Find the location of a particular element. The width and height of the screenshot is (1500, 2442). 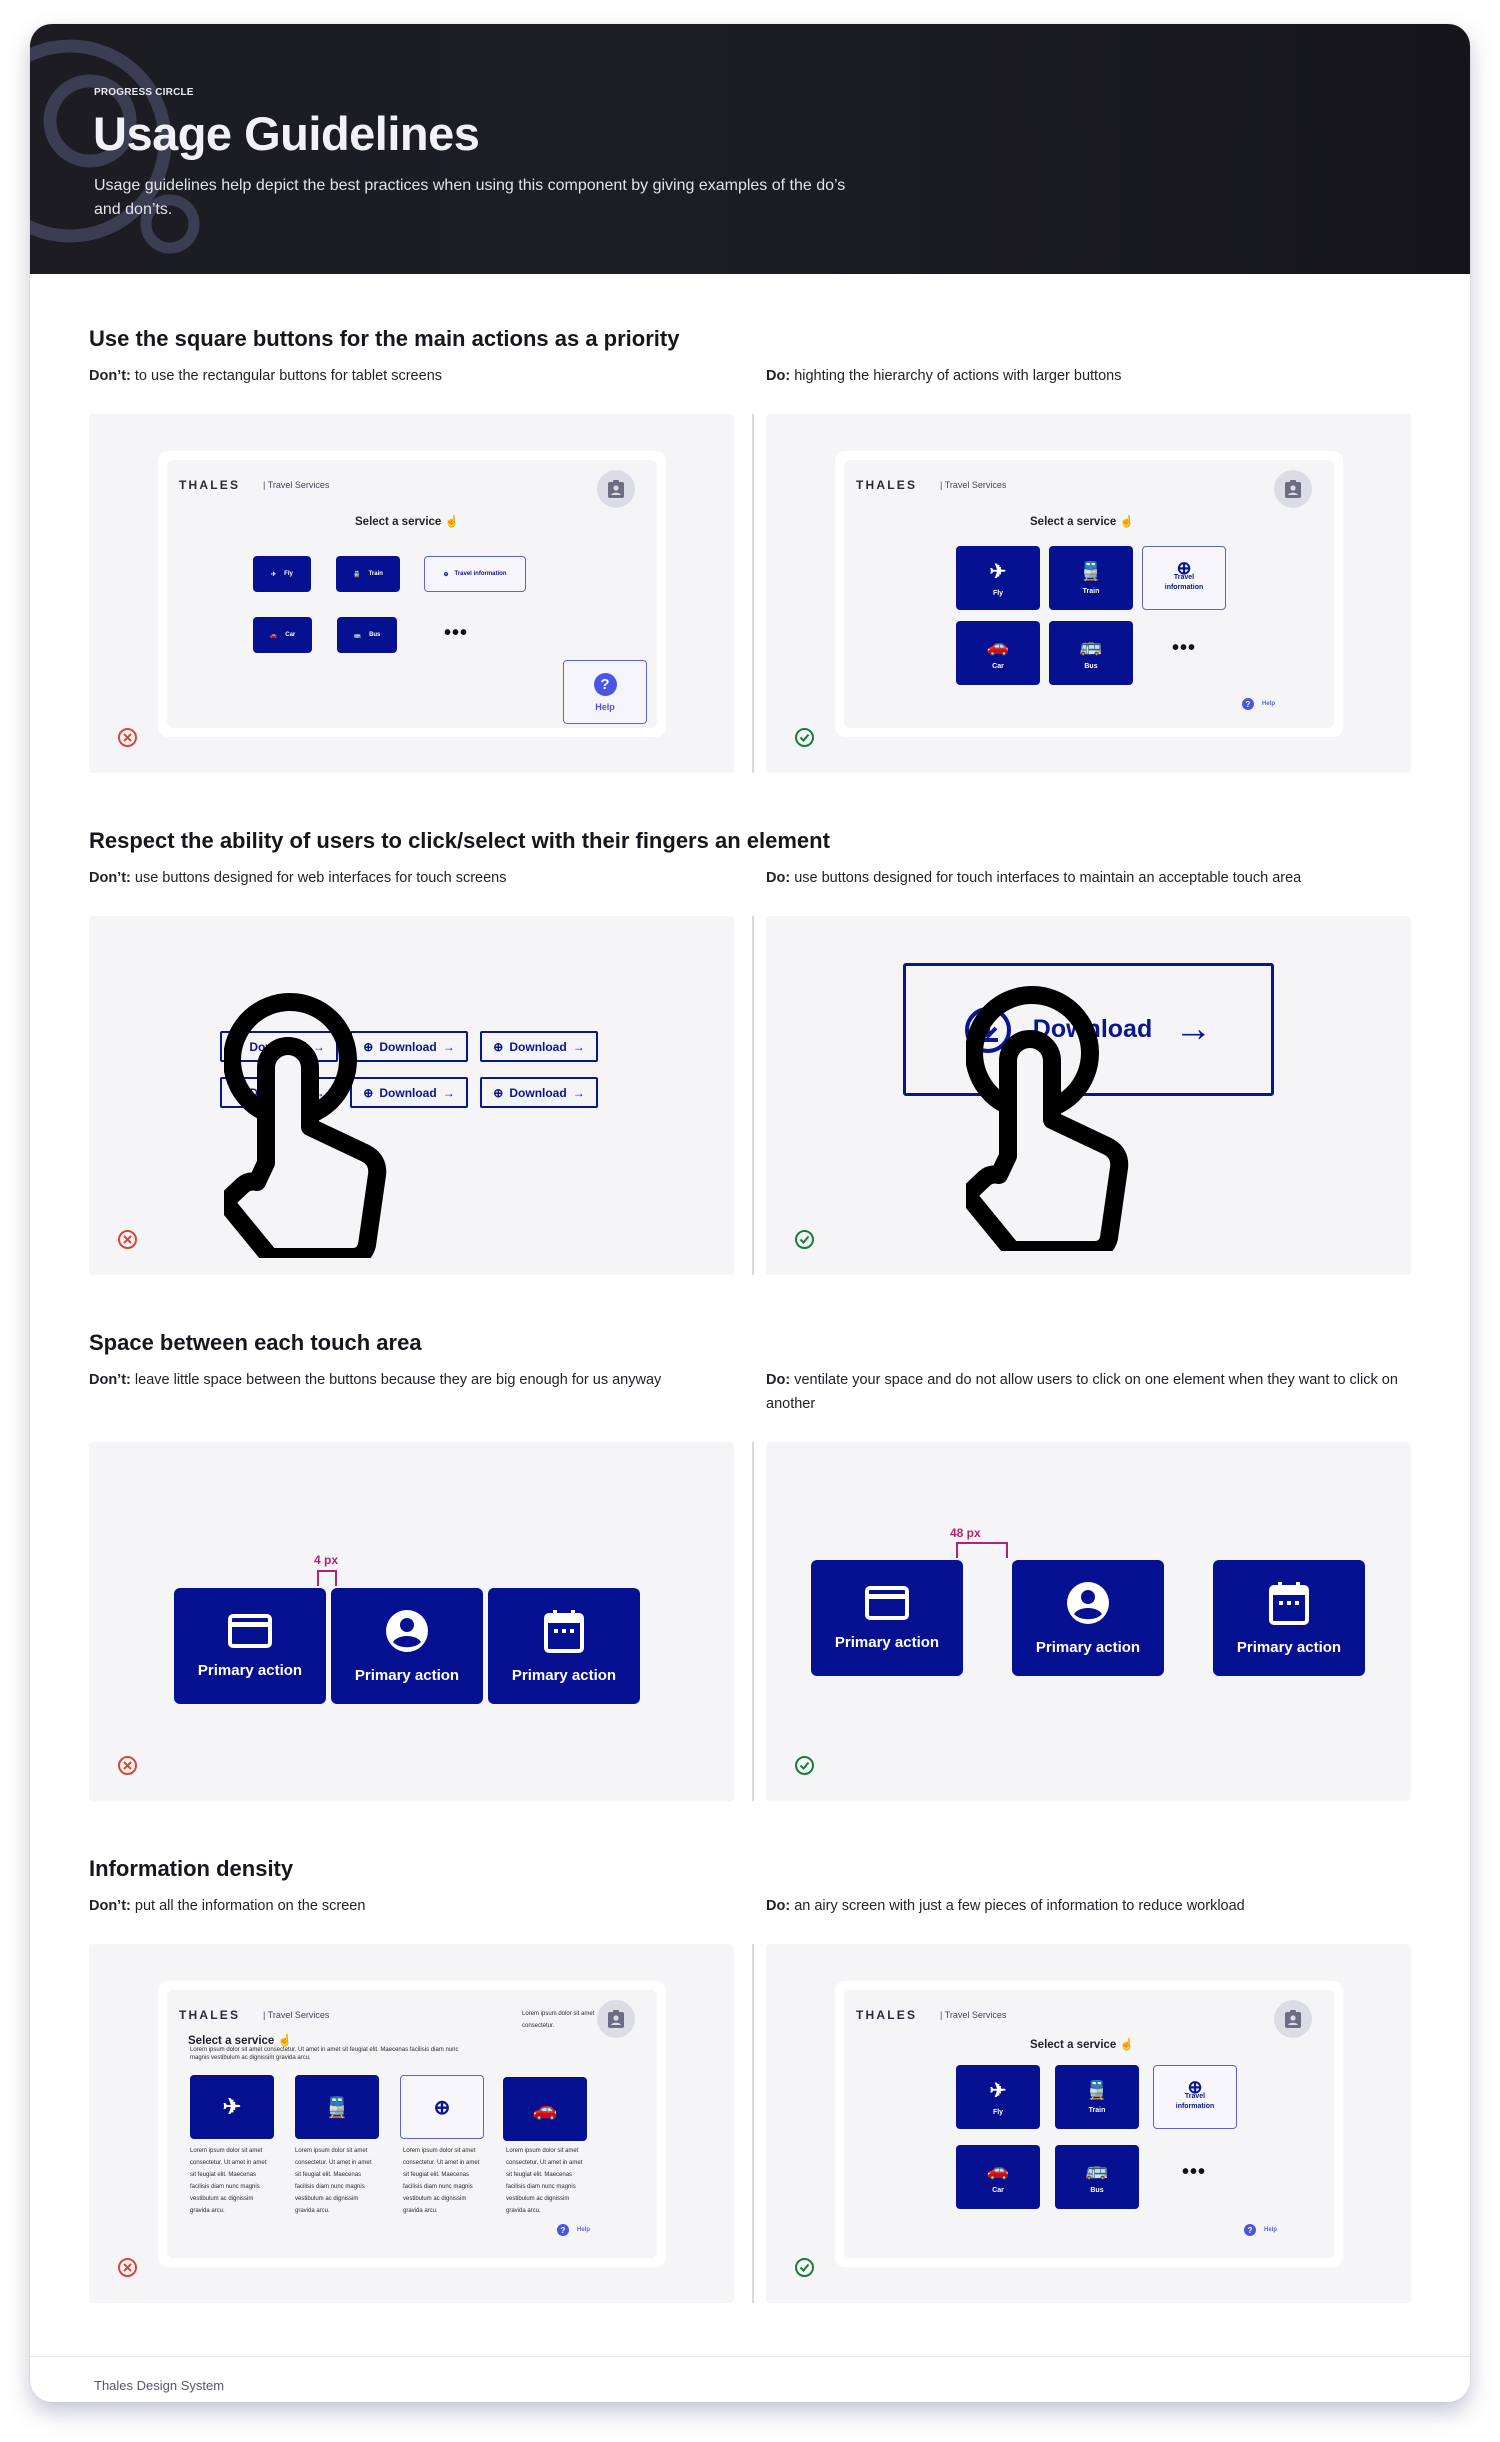

hand-pointer-icon is located at coordinates (305, 1125).